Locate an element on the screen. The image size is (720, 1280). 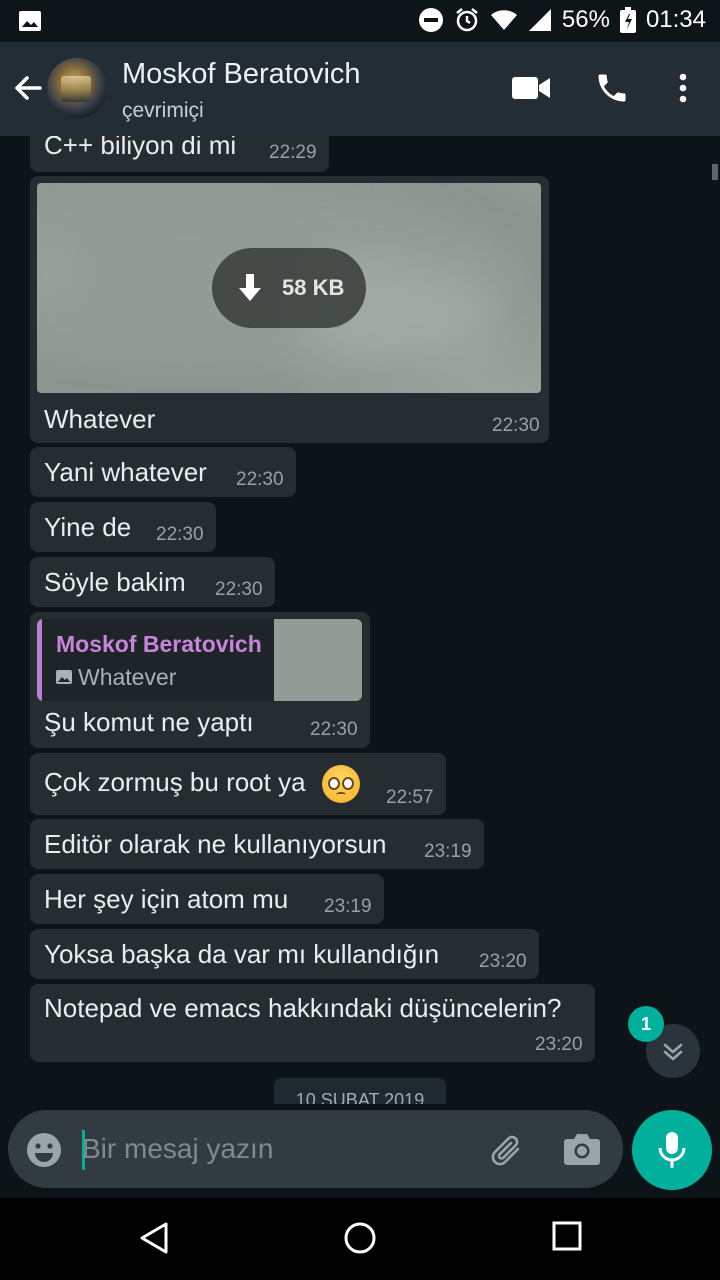
download-icon is located at coordinates (250, 287).